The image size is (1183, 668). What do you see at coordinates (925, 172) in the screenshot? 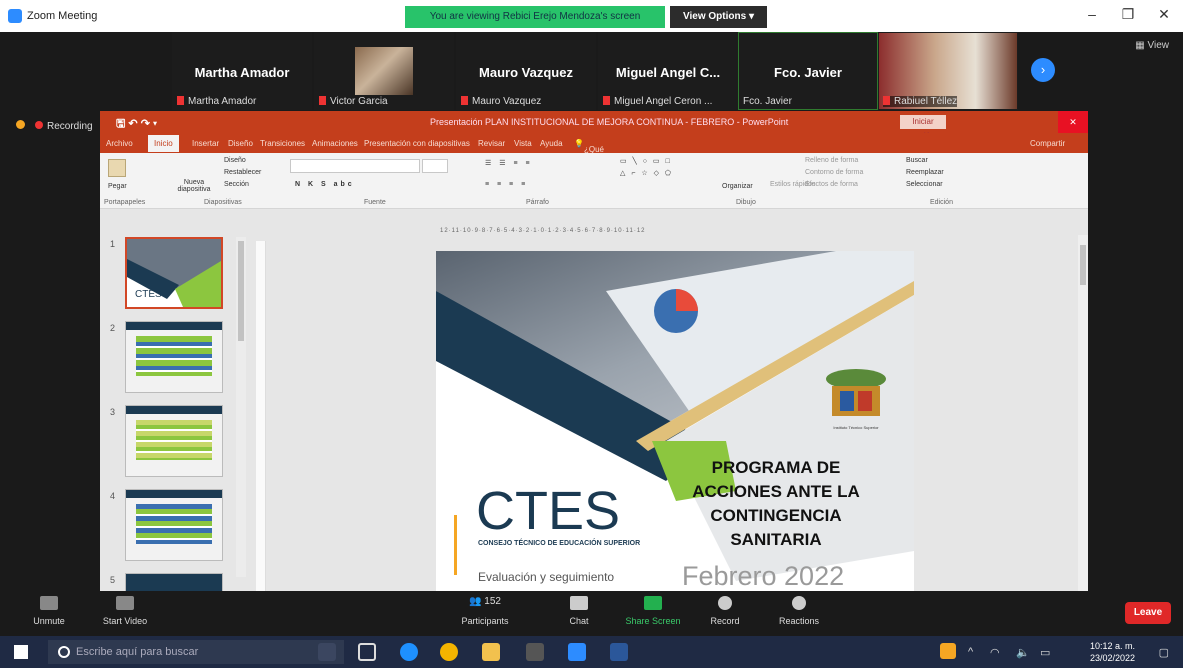
I see `replace-button: Reemplazar` at bounding box center [925, 172].